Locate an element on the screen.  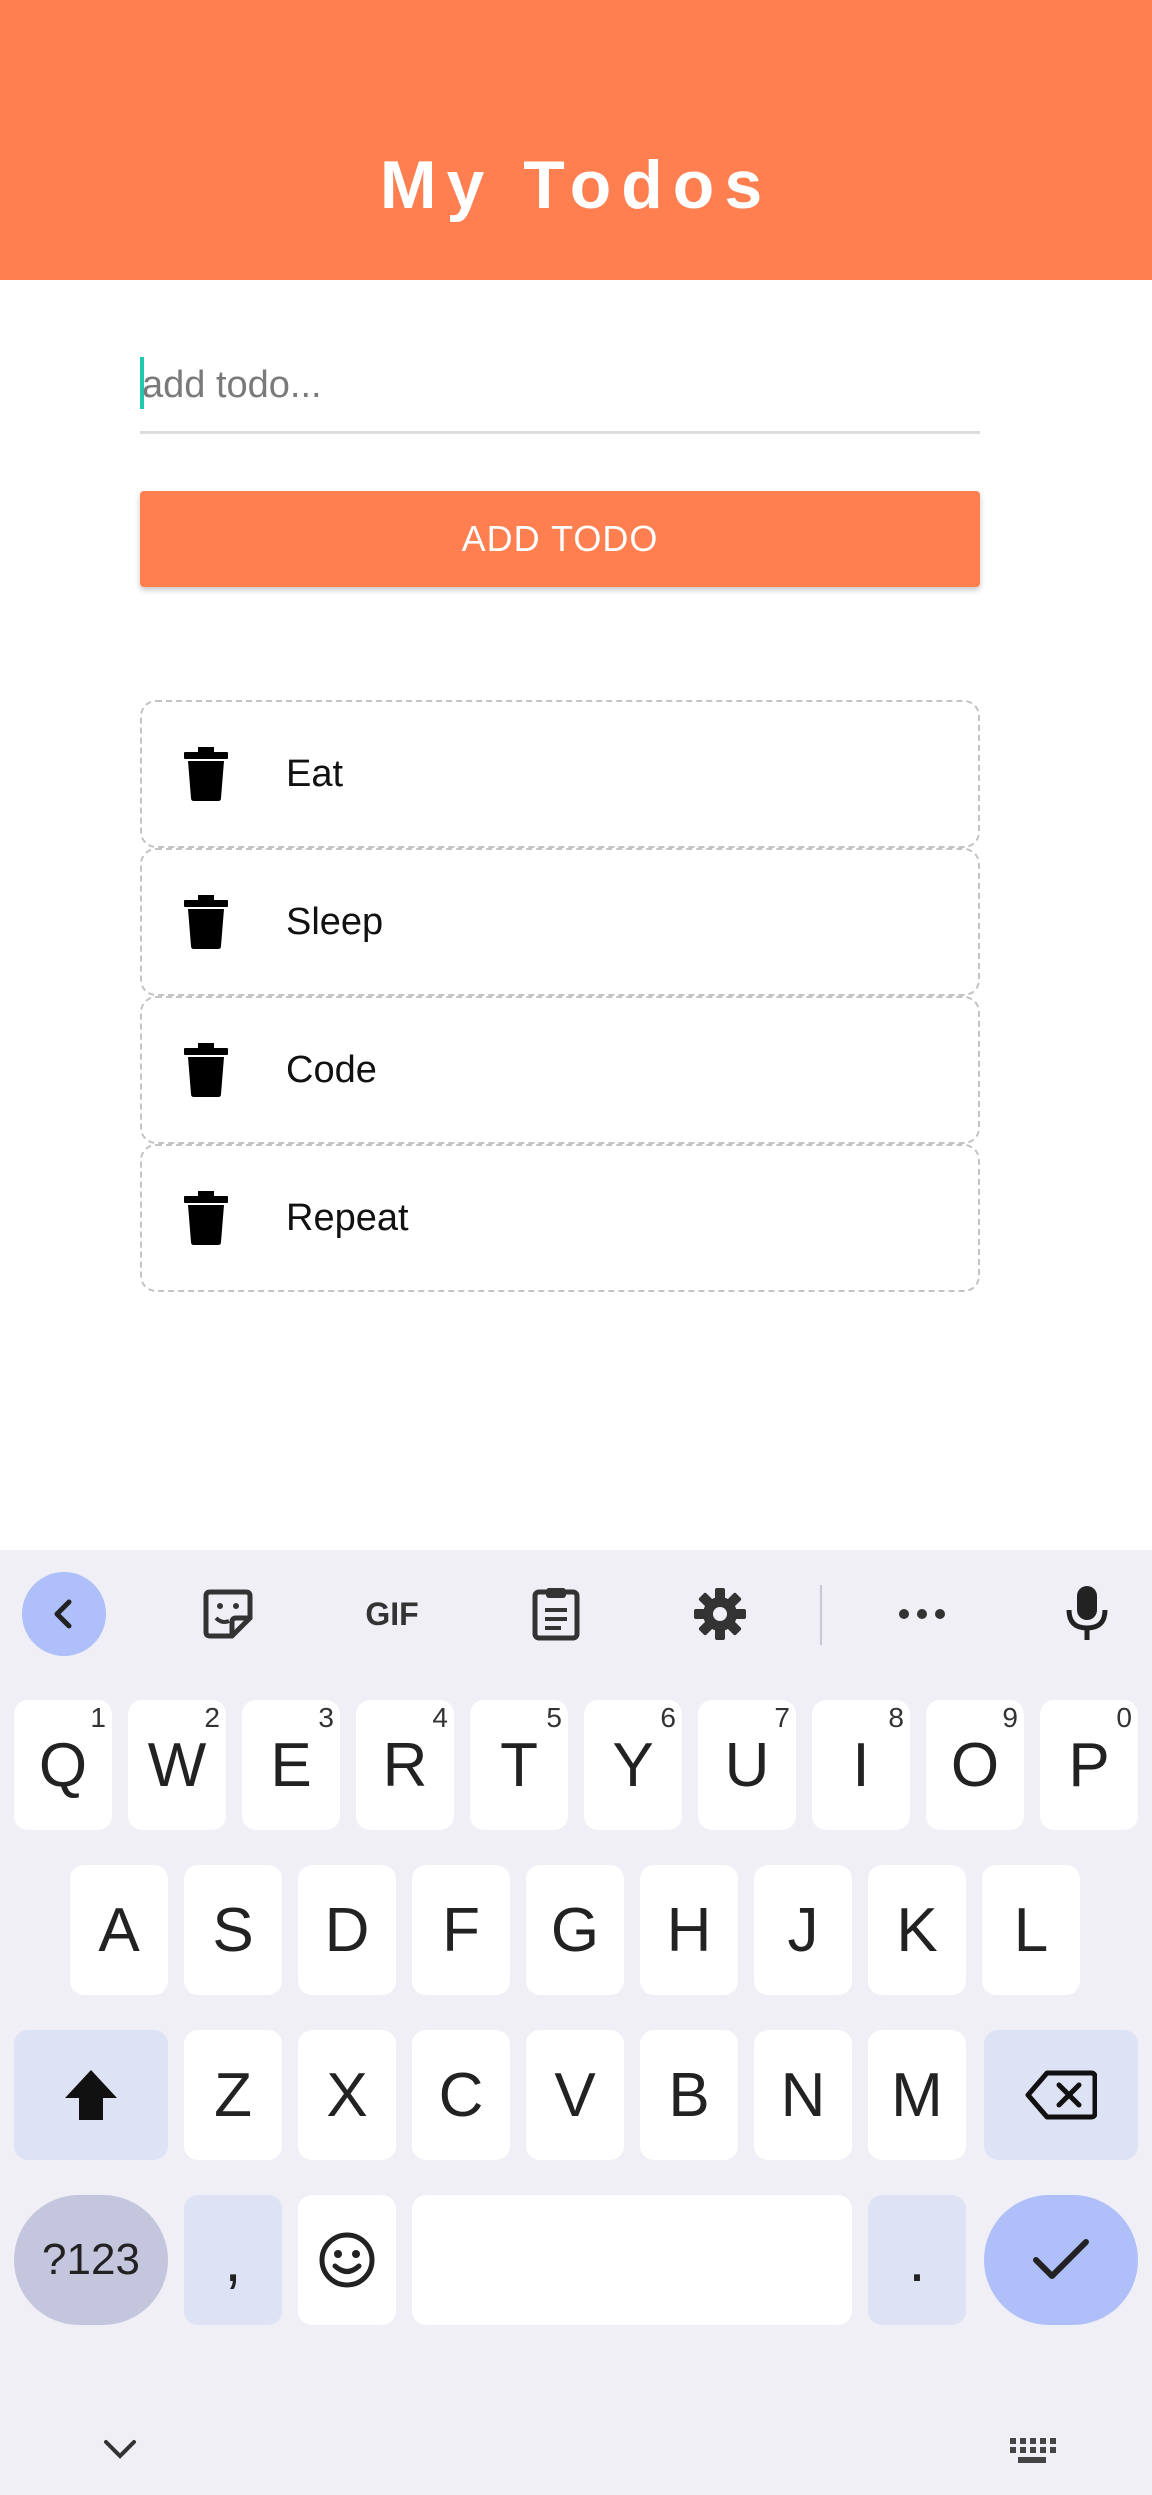
todo-item: Repeat is located at coordinates (560, 1218).